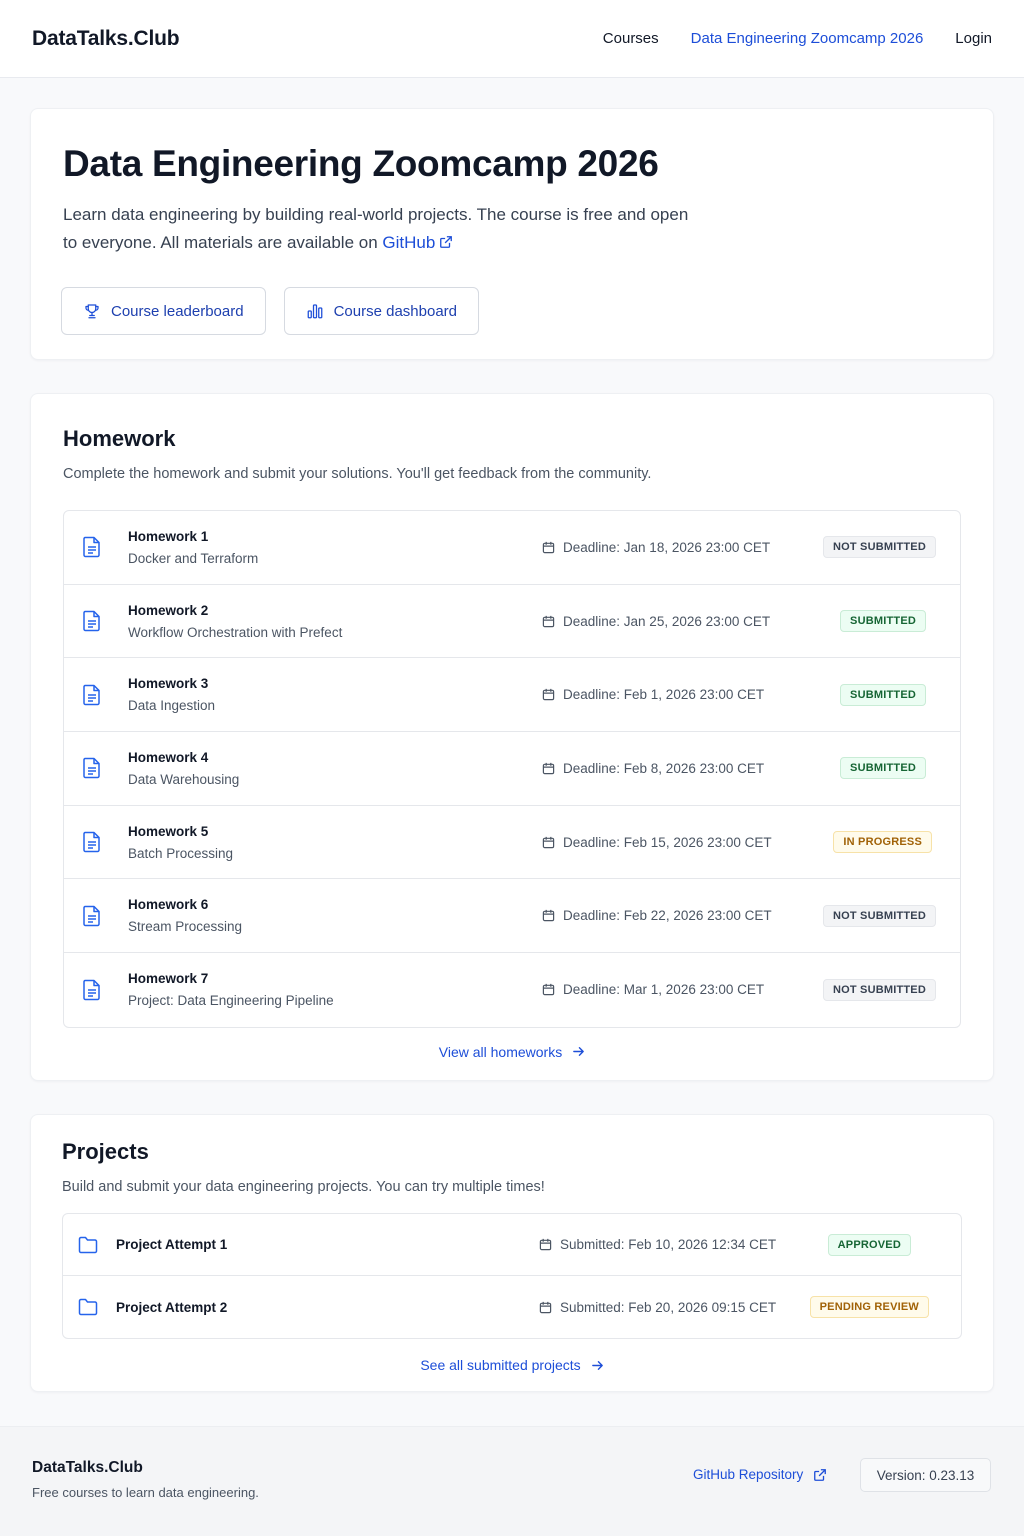 Image resolution: width=1024 pixels, height=1536 pixels. What do you see at coordinates (500, 1051) in the screenshot?
I see `view-all-homeworks-label: View all homeworks` at bounding box center [500, 1051].